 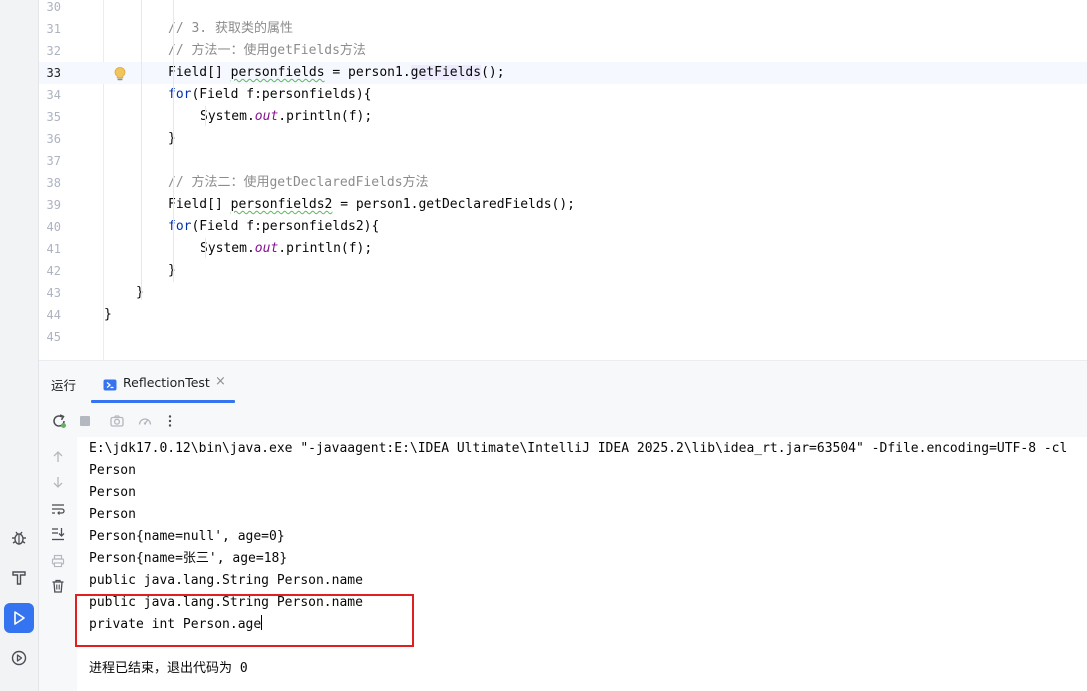 I want to click on print-icon, so click(x=58, y=561).